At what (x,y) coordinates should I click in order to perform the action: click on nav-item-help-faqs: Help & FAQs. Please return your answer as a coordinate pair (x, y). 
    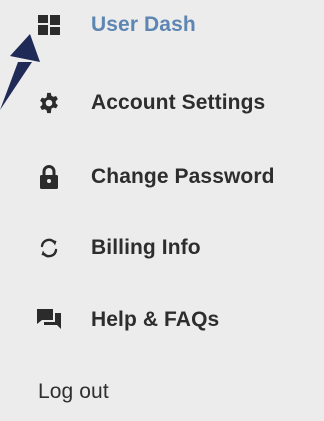
    Looking at the image, I should click on (162, 320).